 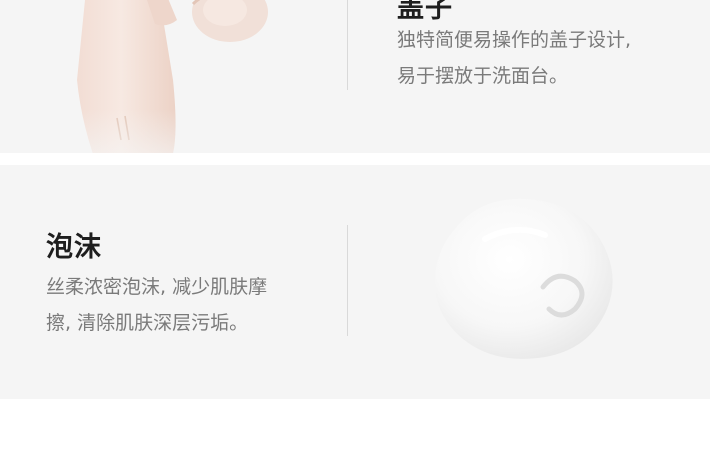 What do you see at coordinates (74, 247) in the screenshot?
I see `foam-title: 泡沫` at bounding box center [74, 247].